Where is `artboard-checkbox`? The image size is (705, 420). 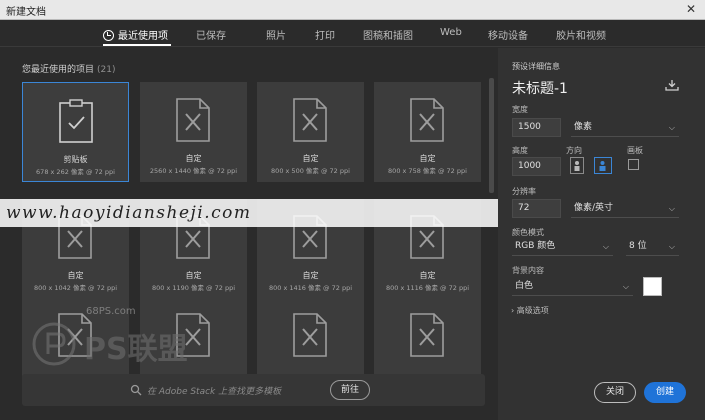 artboard-checkbox is located at coordinates (633, 164).